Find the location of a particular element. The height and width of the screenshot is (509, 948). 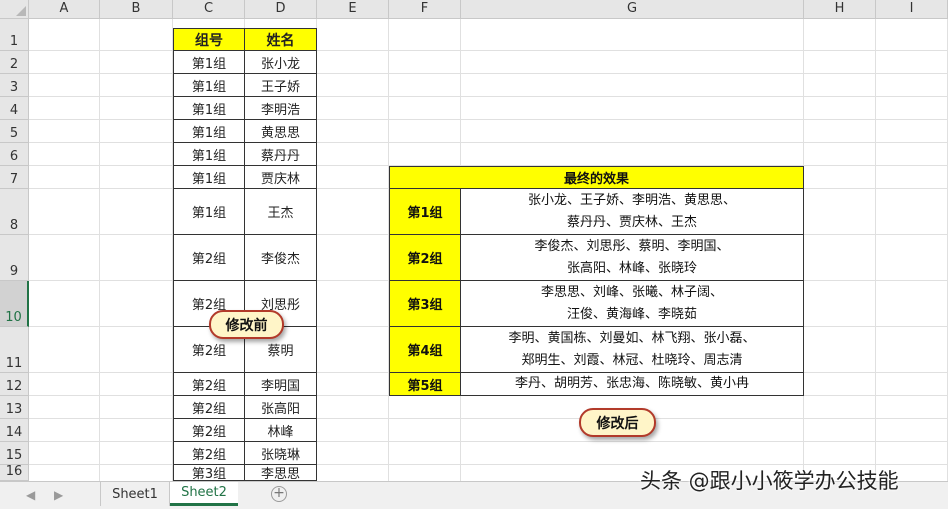

name-cell: 李思思 is located at coordinates (281, 473).